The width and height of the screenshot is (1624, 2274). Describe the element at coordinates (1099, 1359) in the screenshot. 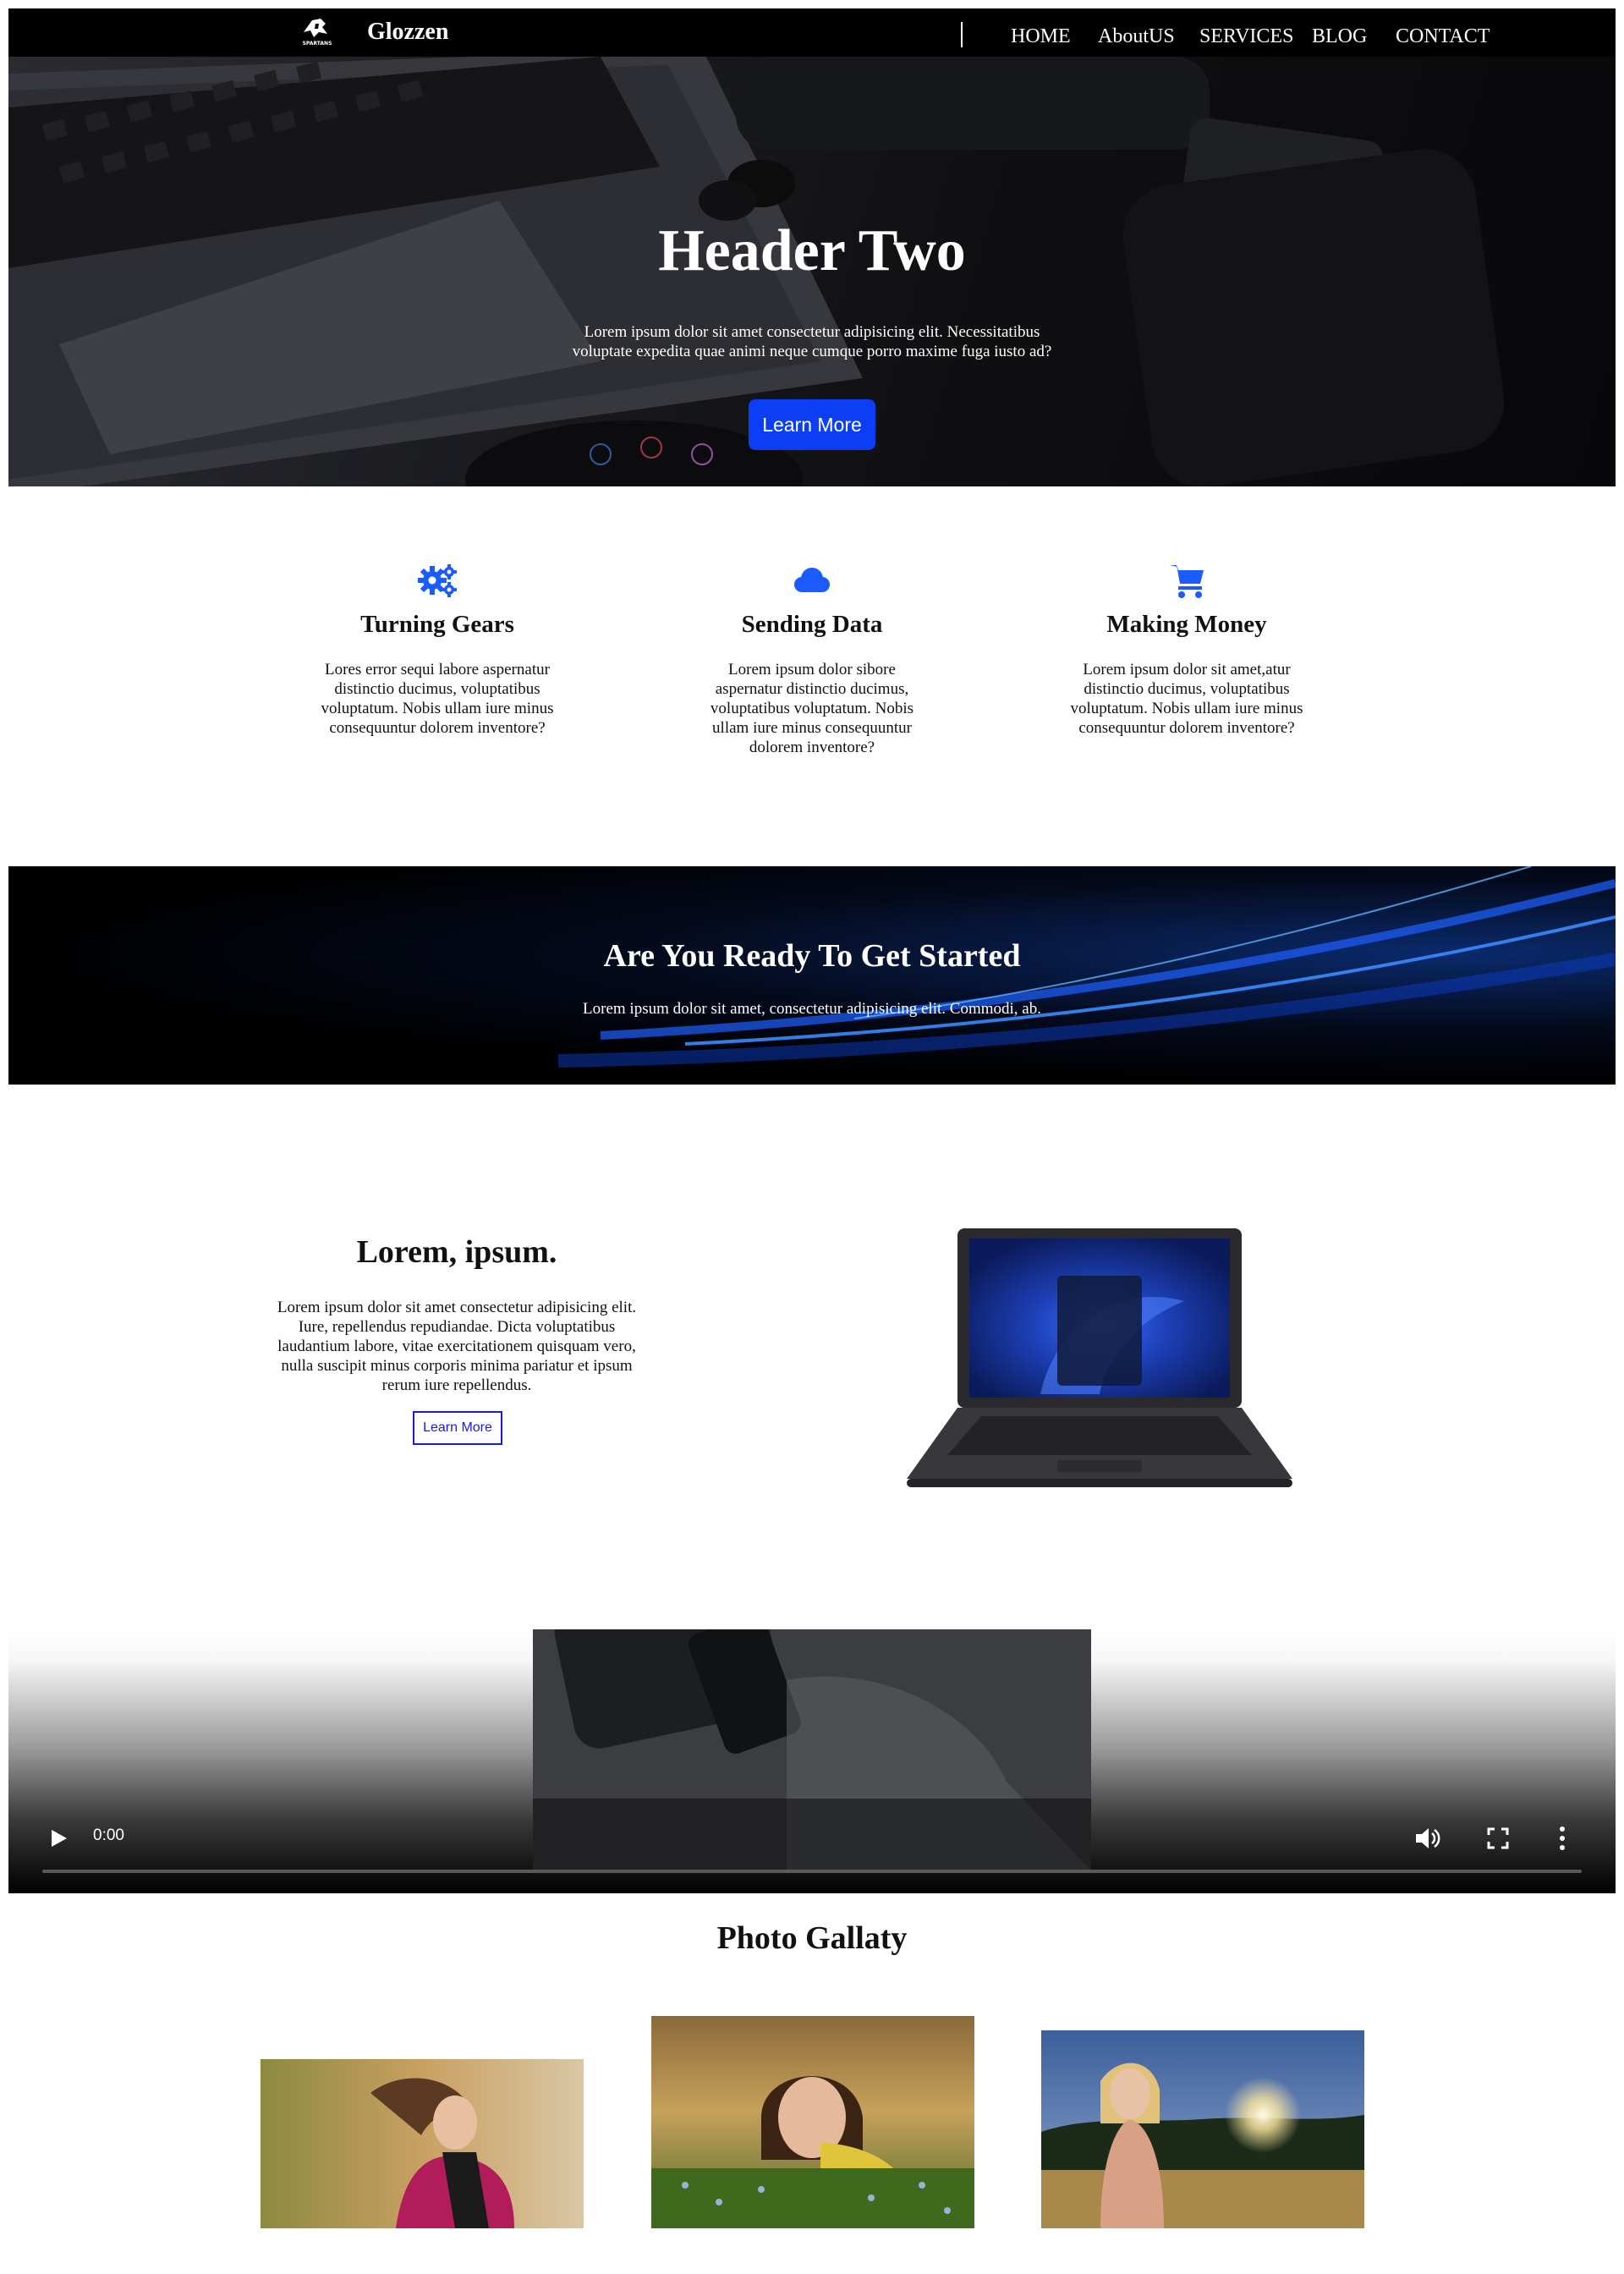

I see `laptop-image` at that location.